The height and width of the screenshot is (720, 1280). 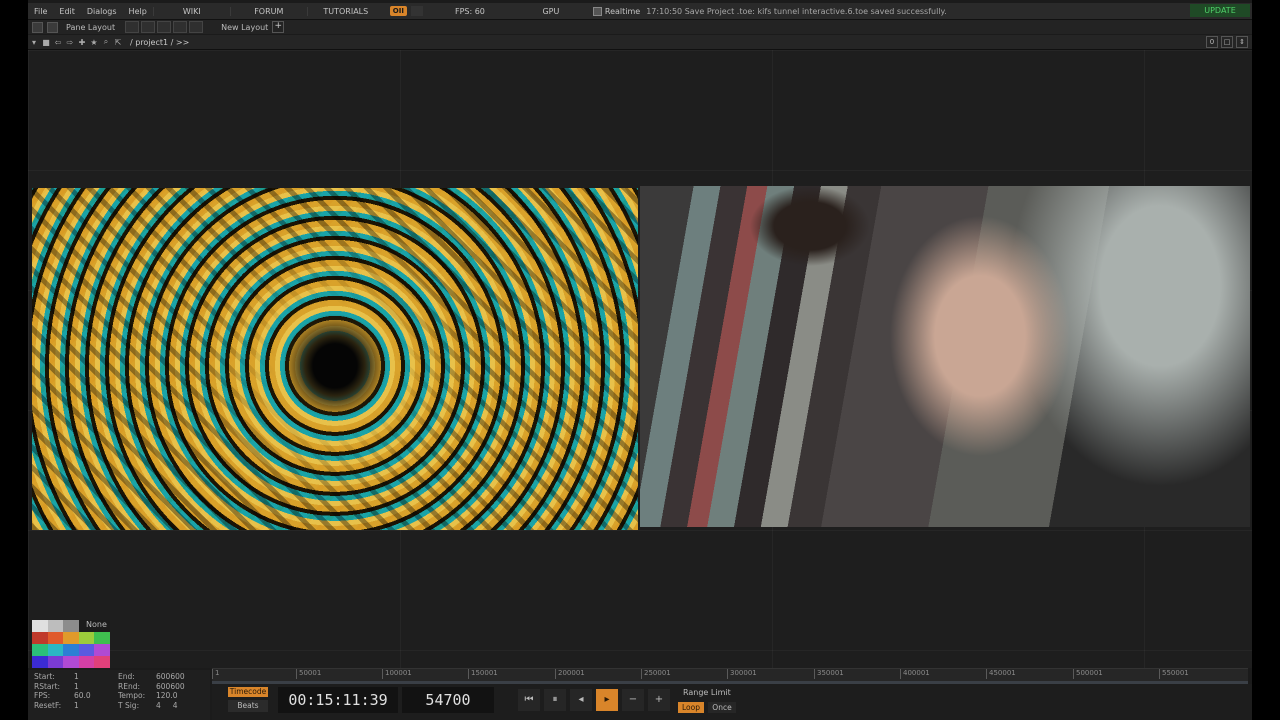 I want to click on tsig-denominator: 4, so click(x=175, y=705).